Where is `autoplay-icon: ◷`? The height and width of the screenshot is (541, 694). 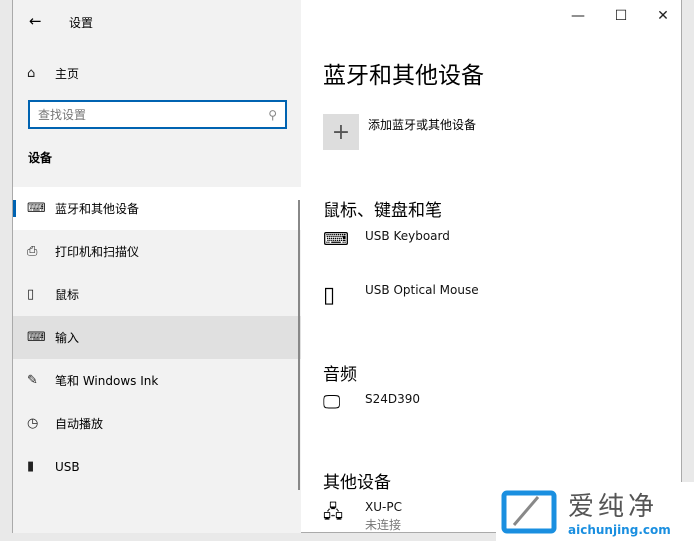
autoplay-icon: ◷ is located at coordinates (33, 423).